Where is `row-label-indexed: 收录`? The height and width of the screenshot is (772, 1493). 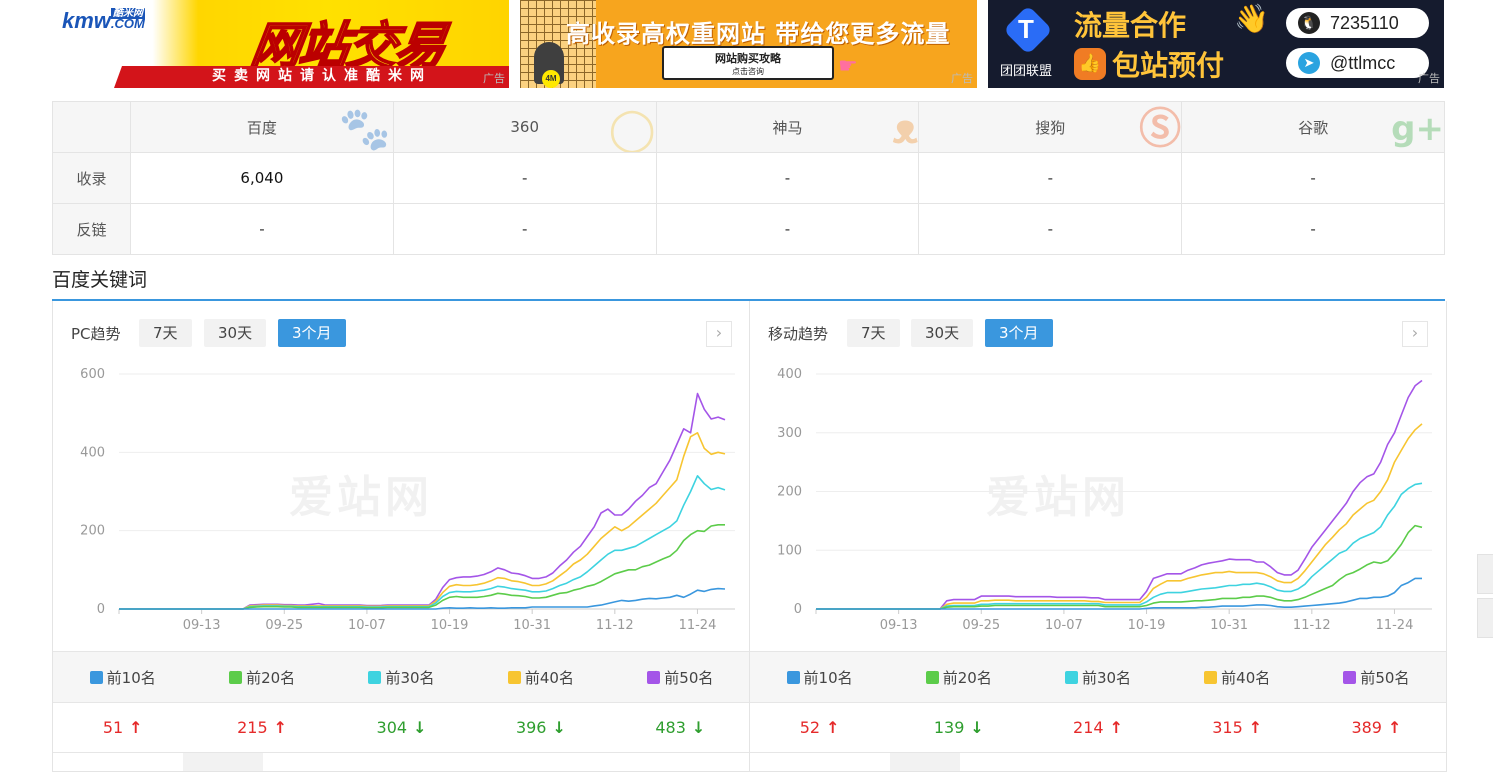
row-label-indexed: 收录 is located at coordinates (91, 178).